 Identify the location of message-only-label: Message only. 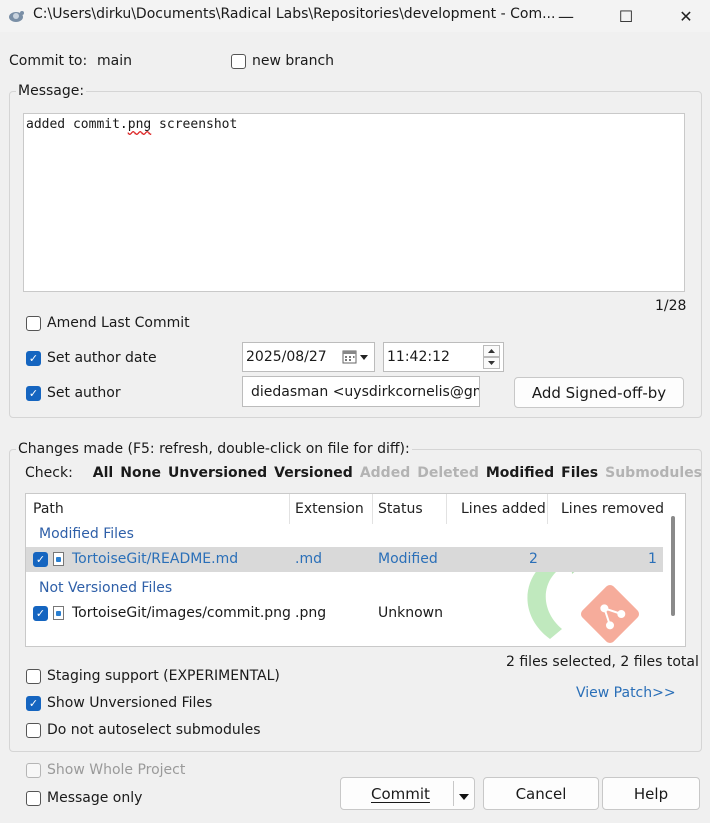
(95, 798).